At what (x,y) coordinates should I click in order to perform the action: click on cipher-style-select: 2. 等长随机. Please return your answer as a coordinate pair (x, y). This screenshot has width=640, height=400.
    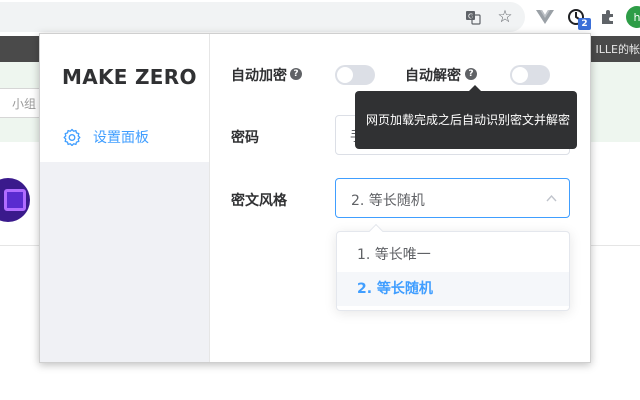
    Looking at the image, I should click on (452, 198).